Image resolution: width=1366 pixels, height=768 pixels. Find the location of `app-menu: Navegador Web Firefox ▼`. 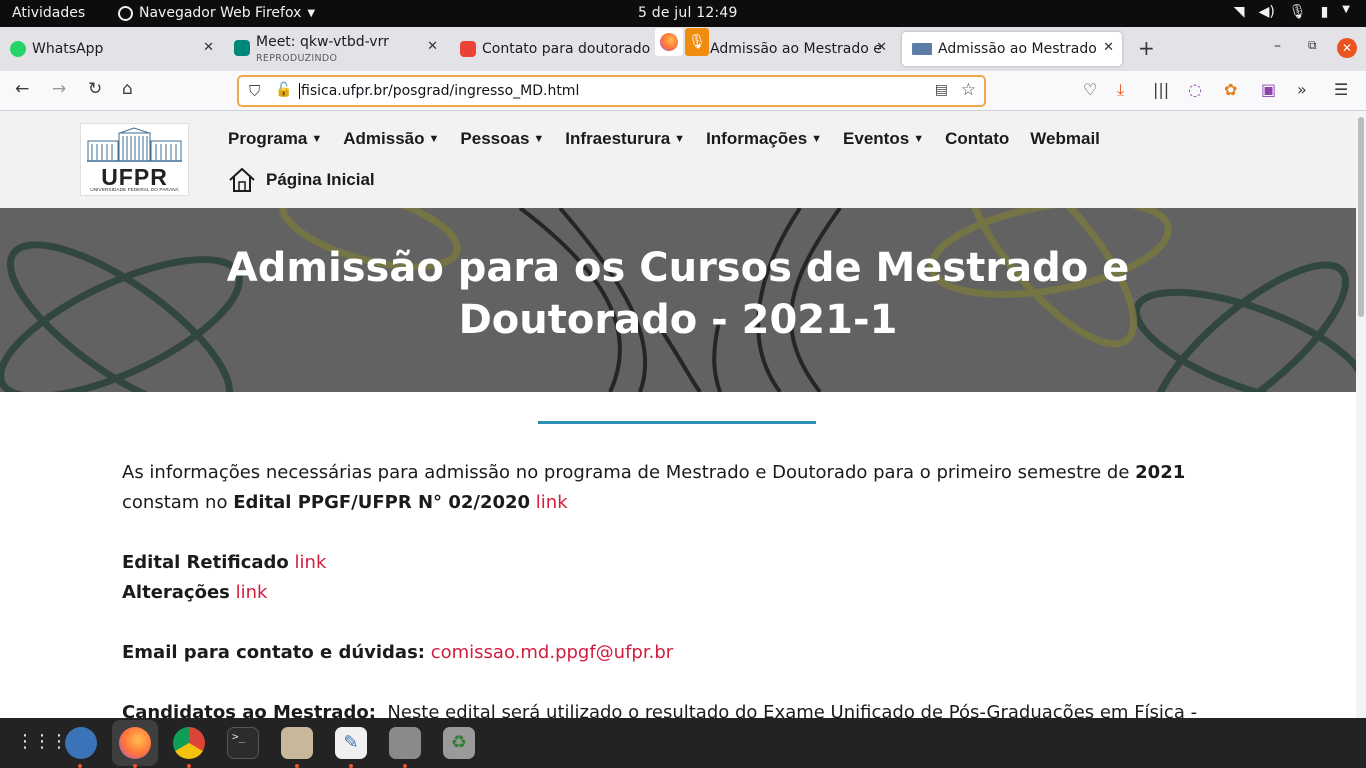

app-menu: Navegador Web Firefox ▼ is located at coordinates (216, 13).